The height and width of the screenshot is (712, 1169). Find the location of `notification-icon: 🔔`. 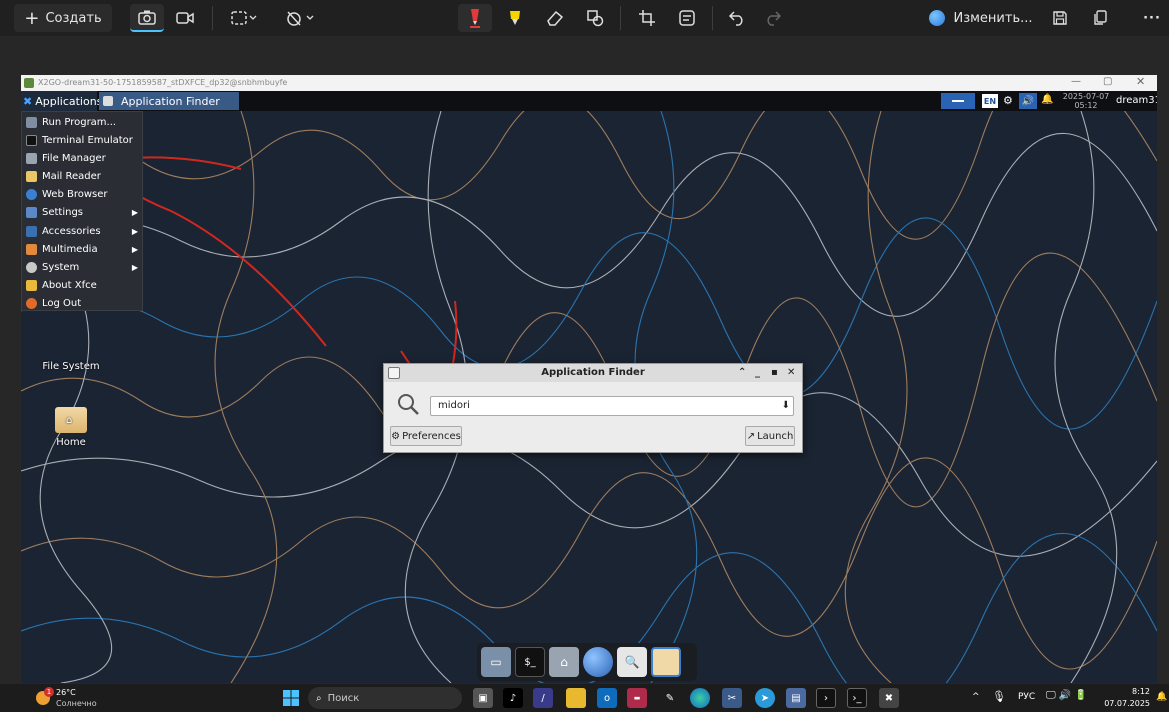

notification-icon: 🔔 is located at coordinates (1161, 697).